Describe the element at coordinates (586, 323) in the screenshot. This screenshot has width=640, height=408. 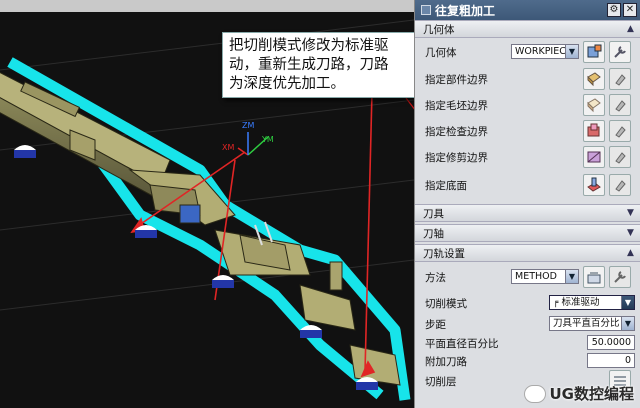
I see `stepover-value: 刀具平直百分比` at that location.